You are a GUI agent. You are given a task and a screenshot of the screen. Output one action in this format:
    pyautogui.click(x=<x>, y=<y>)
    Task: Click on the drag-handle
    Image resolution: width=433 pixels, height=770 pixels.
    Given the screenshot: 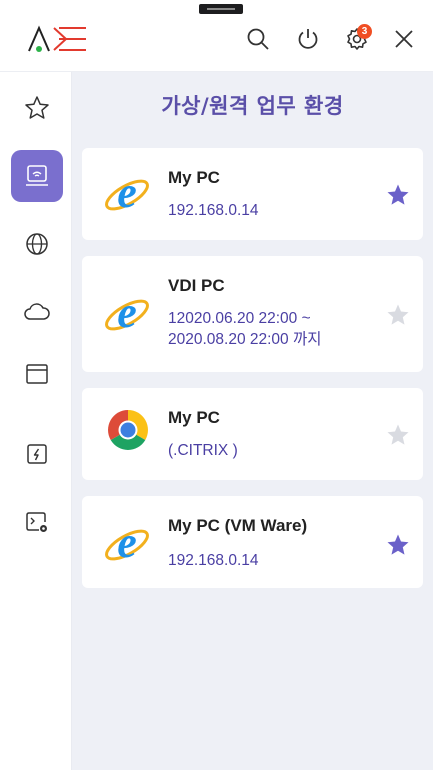 What is the action you would take?
    pyautogui.click(x=221, y=9)
    